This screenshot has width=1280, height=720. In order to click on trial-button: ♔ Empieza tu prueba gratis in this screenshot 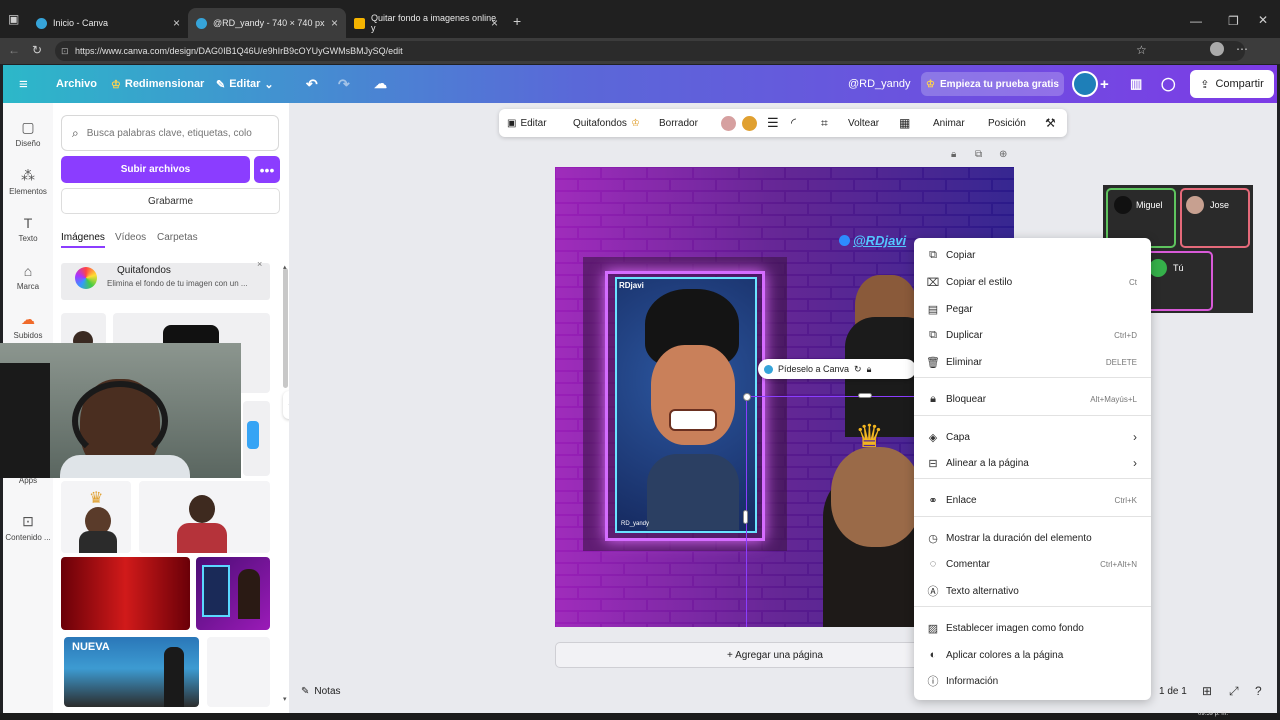, I will do `click(992, 84)`.